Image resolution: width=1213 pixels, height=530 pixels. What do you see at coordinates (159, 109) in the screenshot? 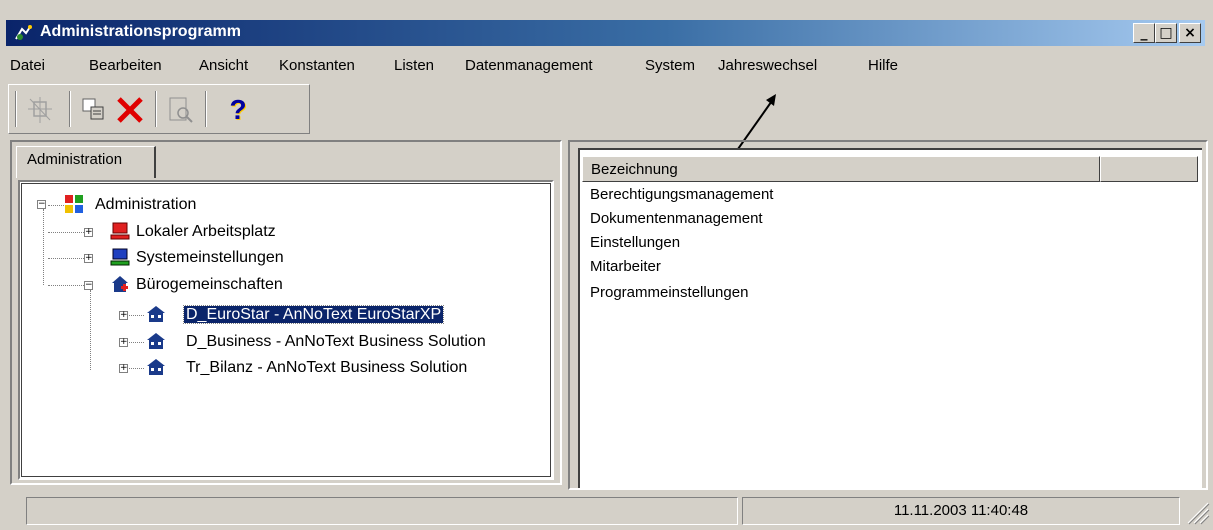
I see `toolbar: ?` at bounding box center [159, 109].